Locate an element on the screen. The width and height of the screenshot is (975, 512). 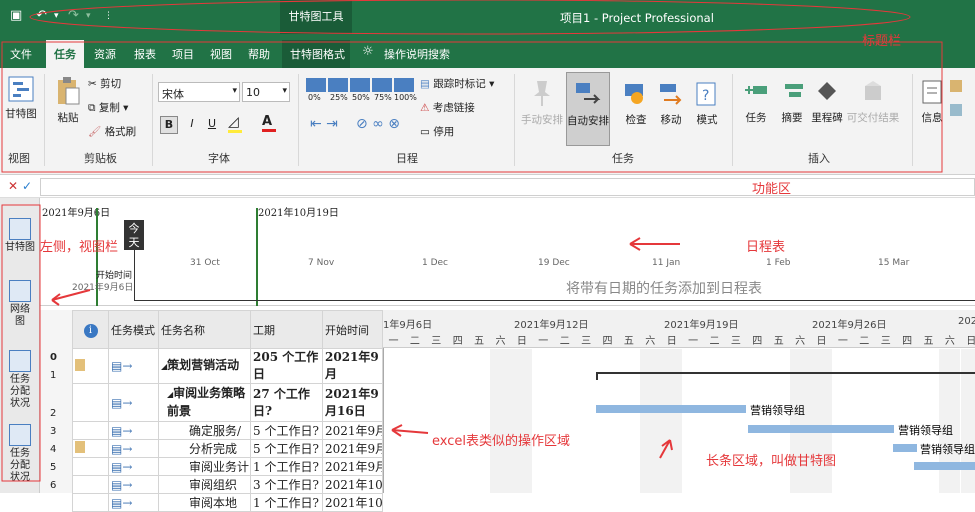
duration-cell: 1 个工作日? is located at coordinates (286, 502).